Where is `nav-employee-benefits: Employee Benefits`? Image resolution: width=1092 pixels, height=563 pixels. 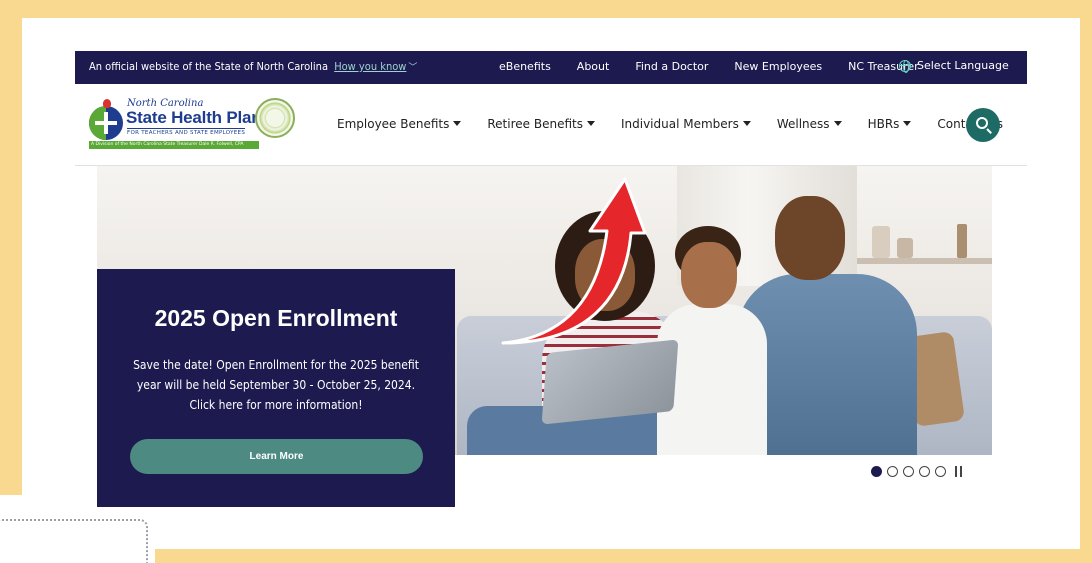 nav-employee-benefits: Employee Benefits is located at coordinates (399, 124).